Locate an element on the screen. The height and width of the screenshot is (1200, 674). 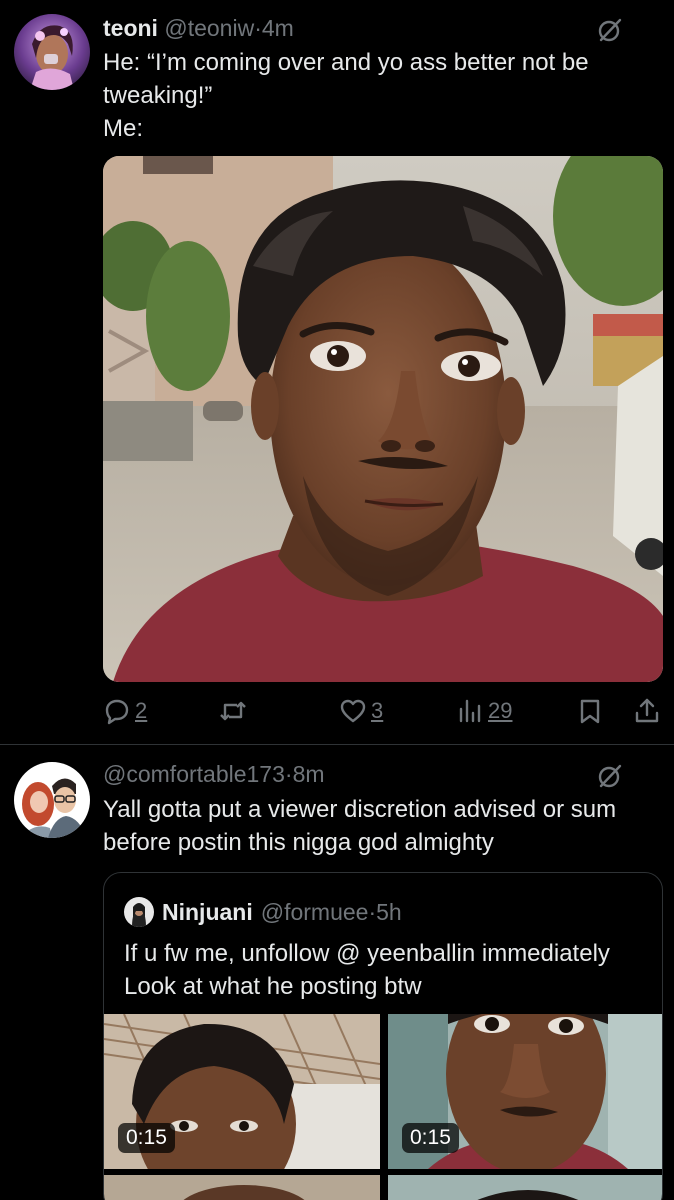
display-name: teoni is located at coordinates (130, 28).